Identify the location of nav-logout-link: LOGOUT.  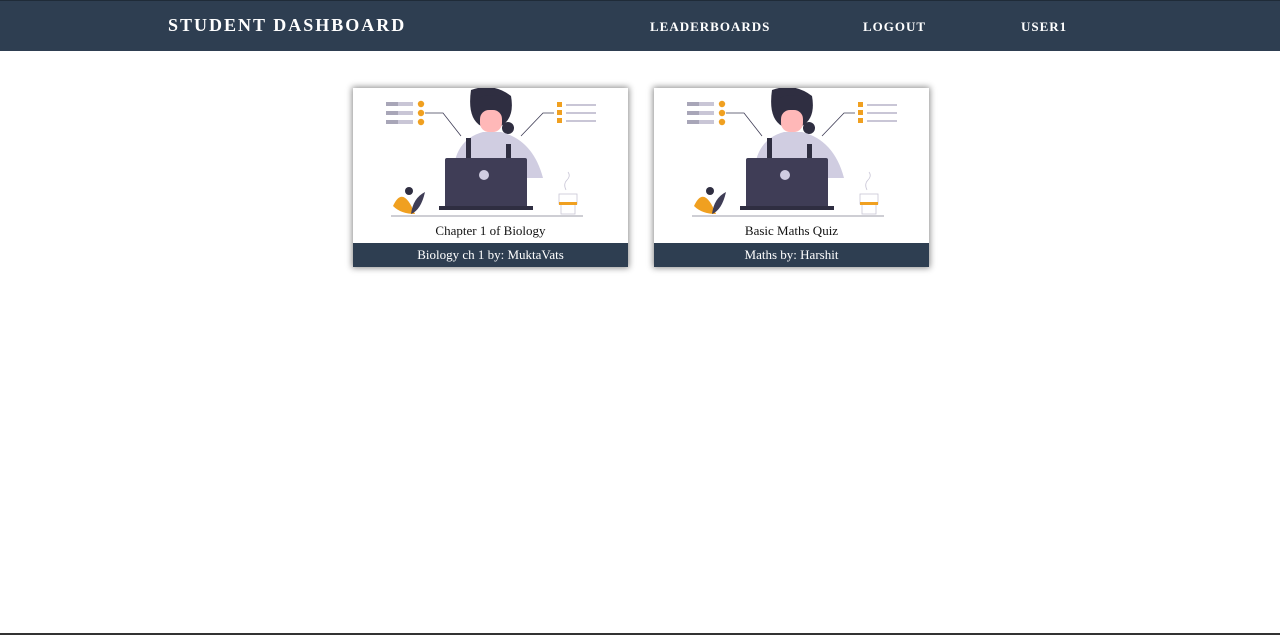
(894, 27).